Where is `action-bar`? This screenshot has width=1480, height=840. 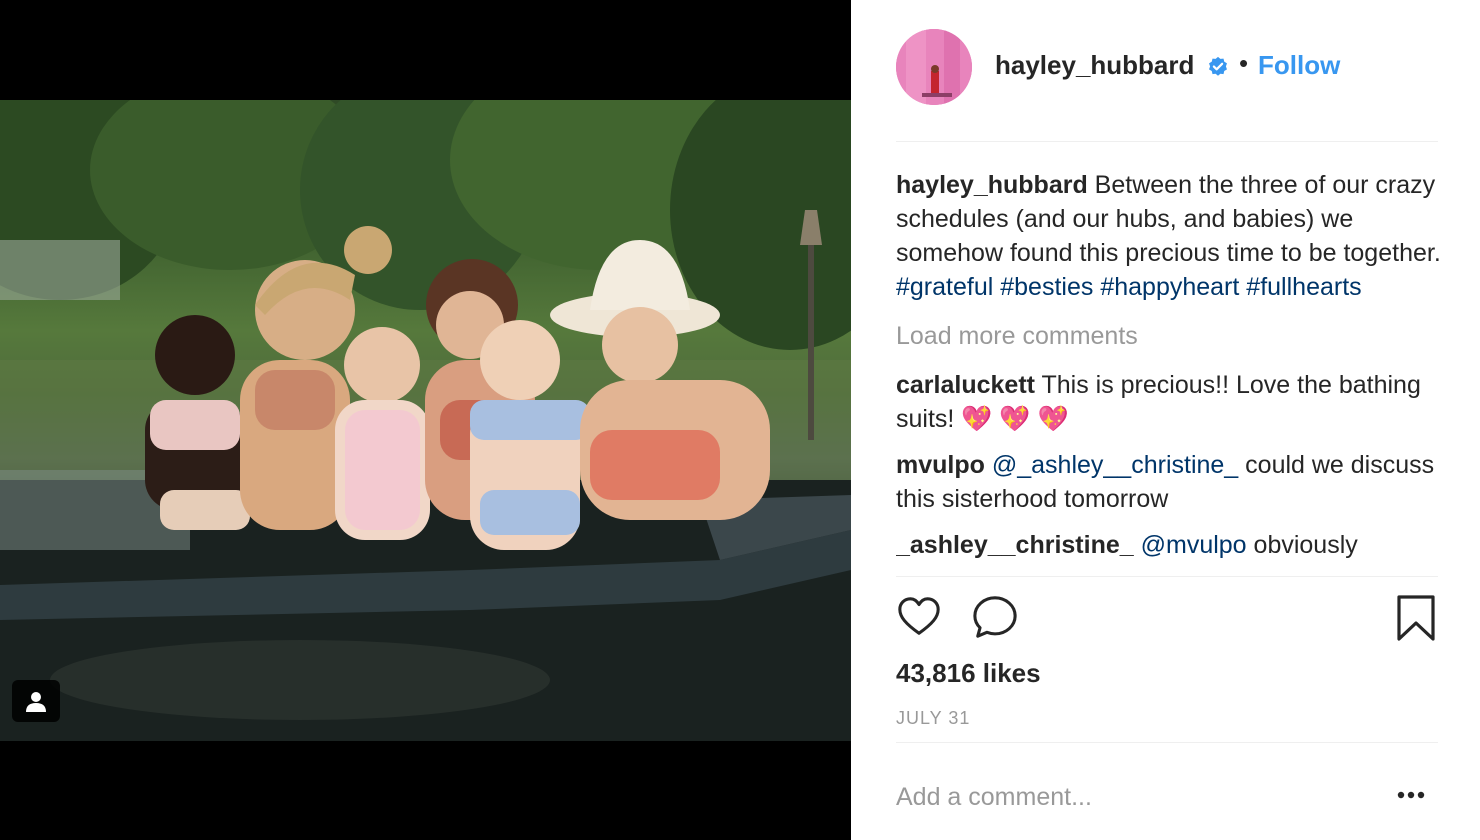
action-bar is located at coordinates (1167, 619).